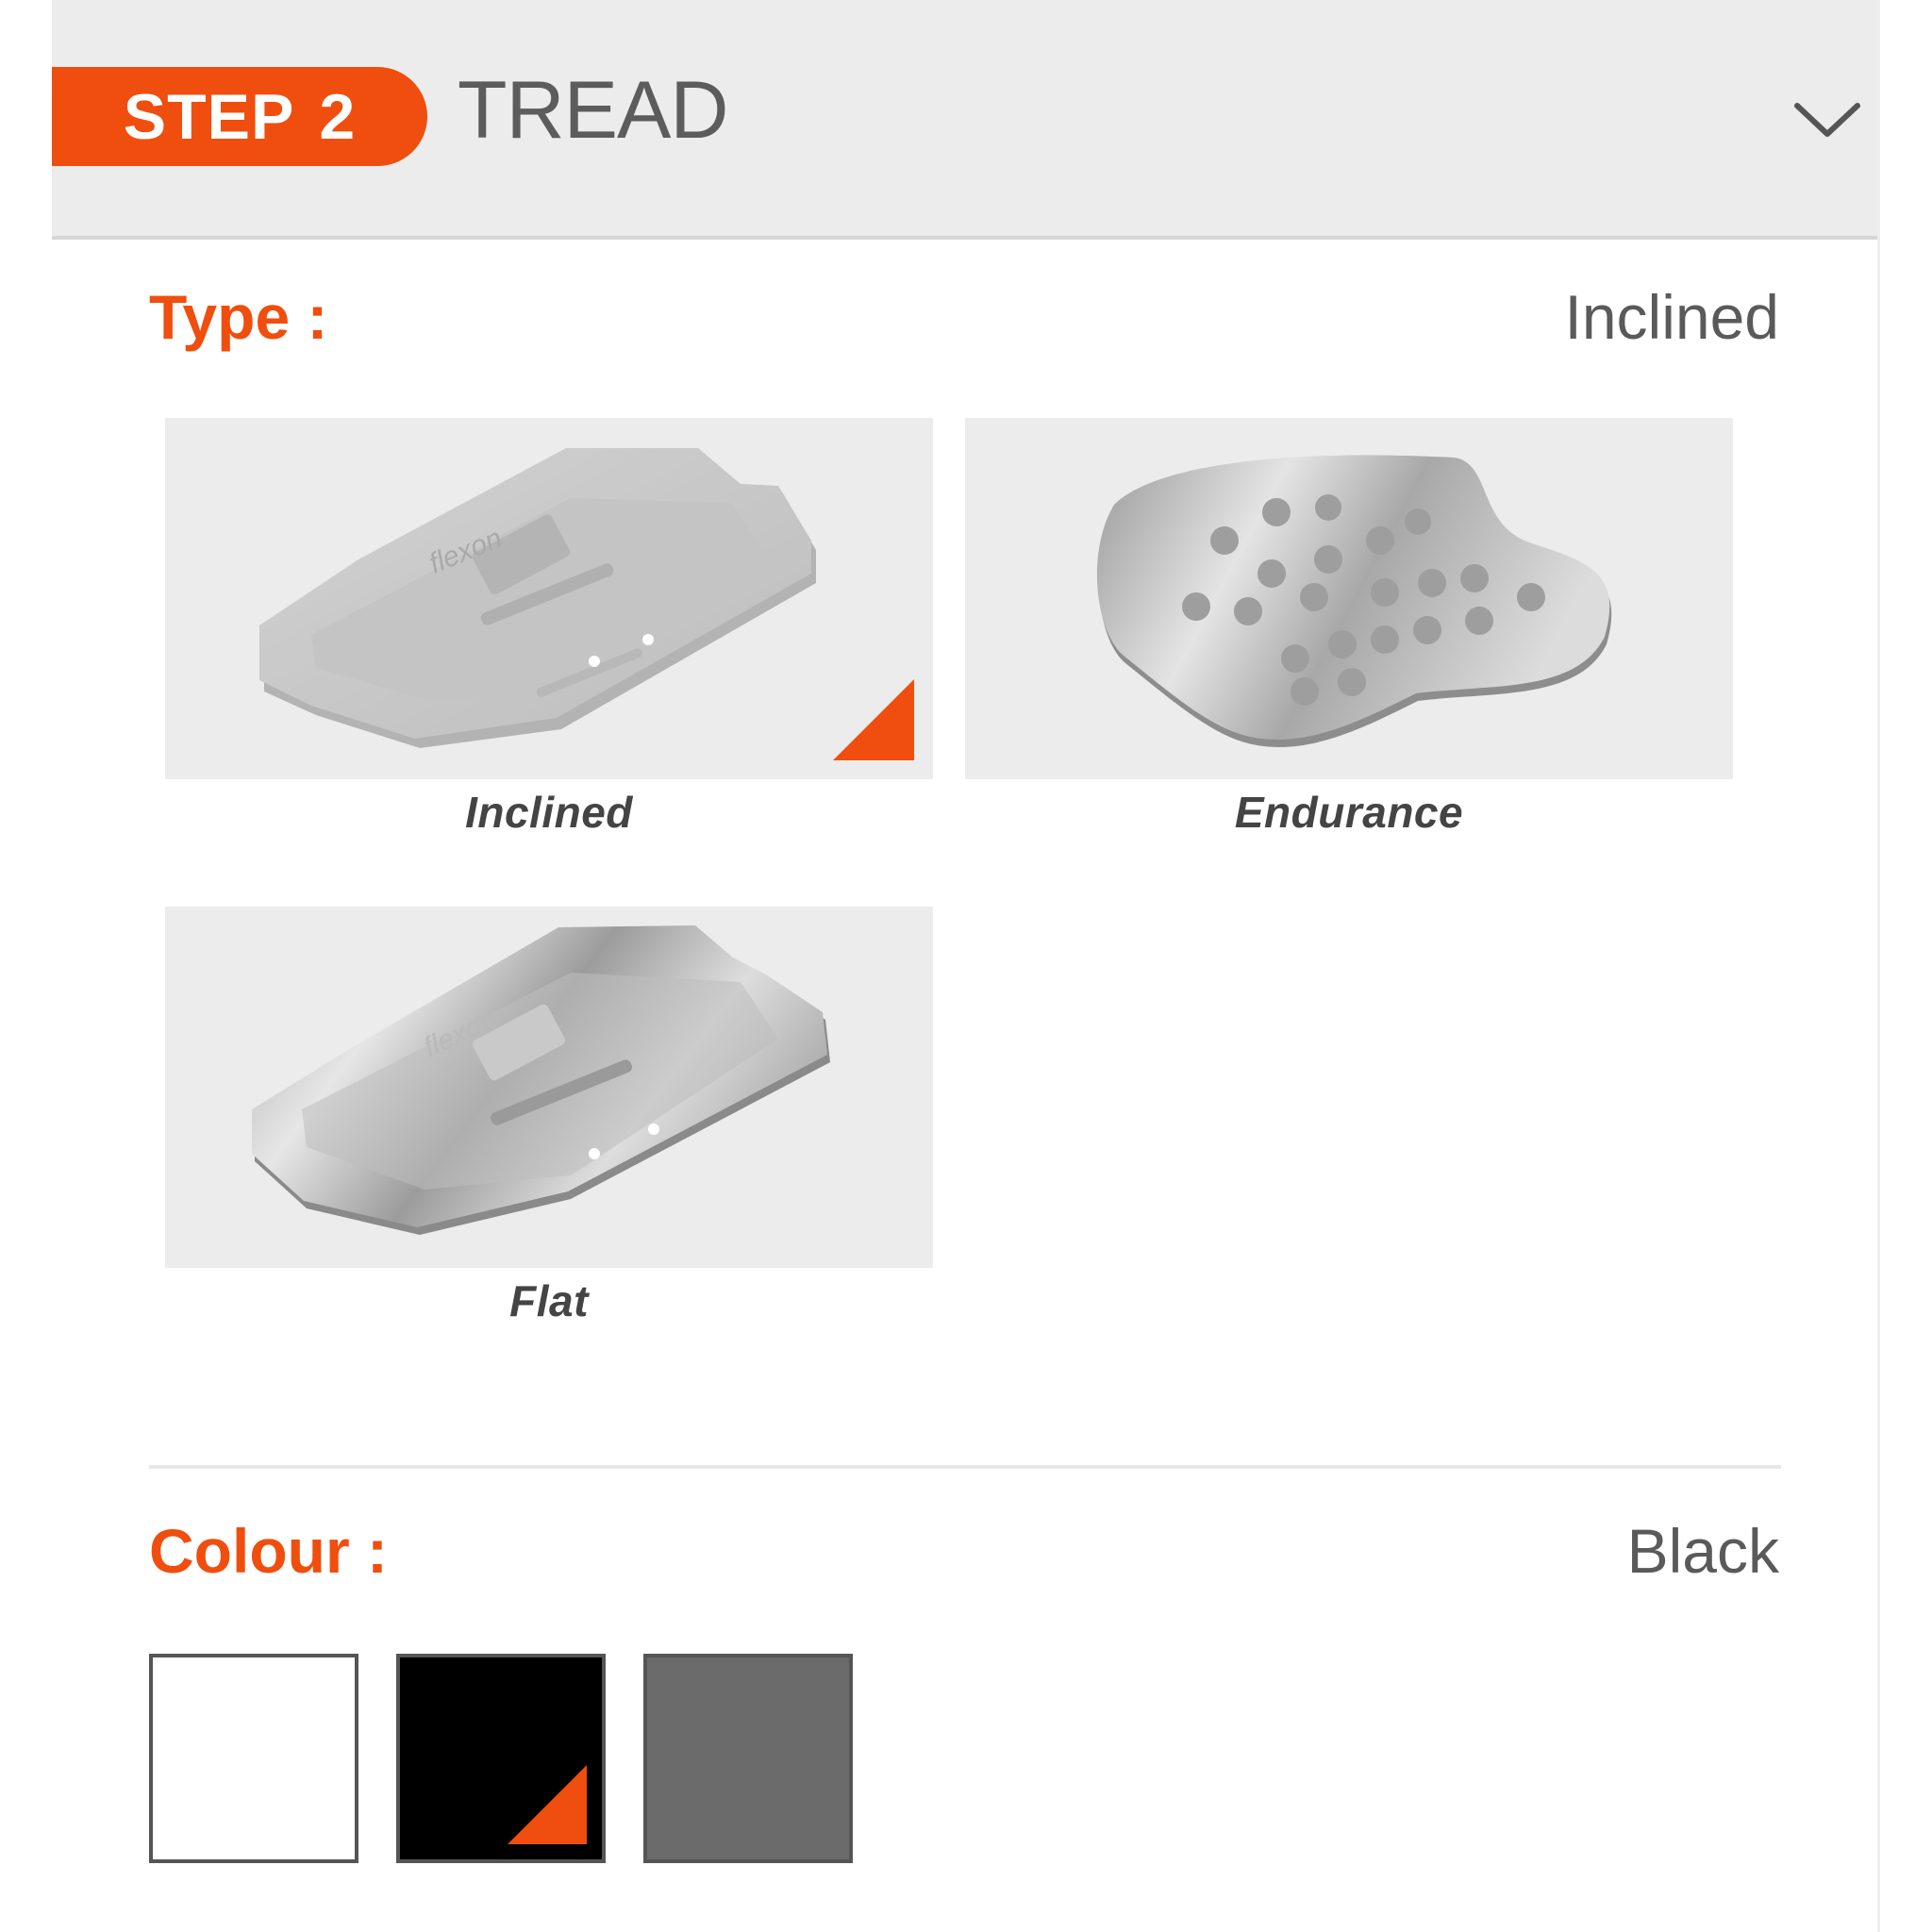 The width and height of the screenshot is (1932, 1932). Describe the element at coordinates (1827, 121) in the screenshot. I see `chevron-down-icon` at that location.